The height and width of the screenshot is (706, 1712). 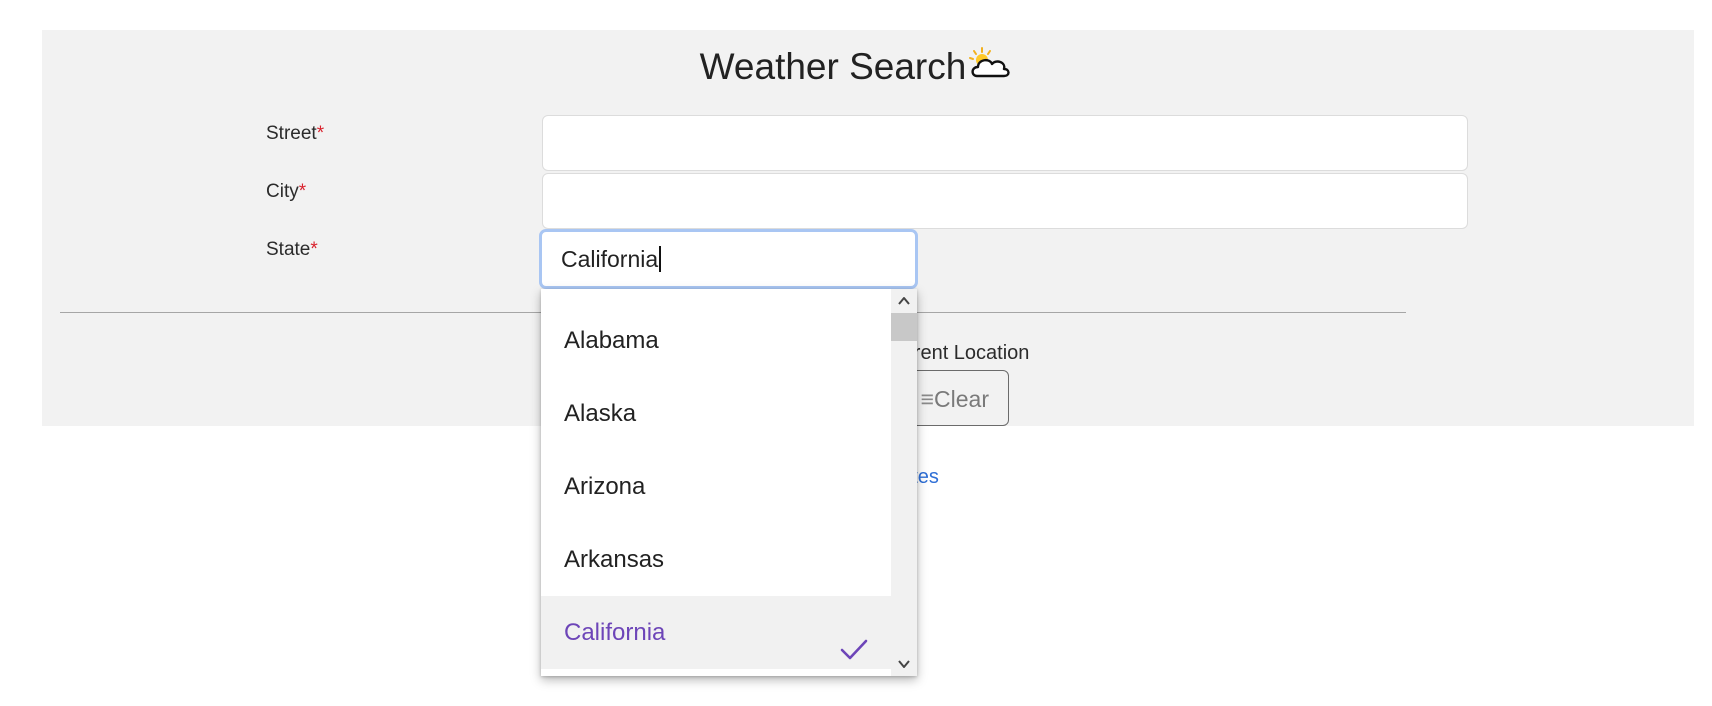 I want to click on city-label: City*, so click(x=286, y=192).